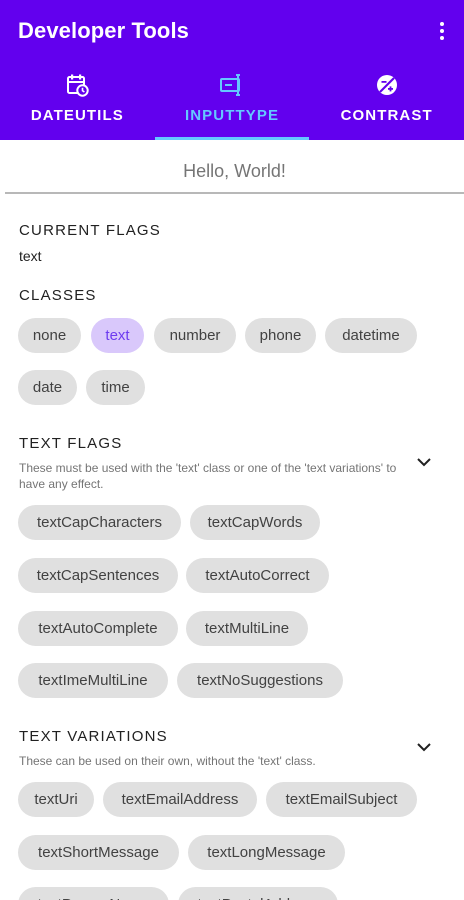 This screenshot has height=900, width=464. I want to click on chip-variation: textPersonName, so click(93, 893).